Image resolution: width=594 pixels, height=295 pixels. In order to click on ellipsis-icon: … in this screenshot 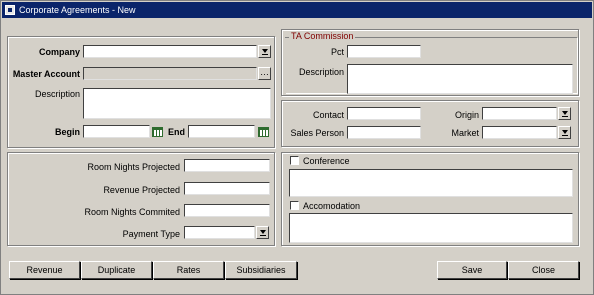, I will do `click(264, 72)`.